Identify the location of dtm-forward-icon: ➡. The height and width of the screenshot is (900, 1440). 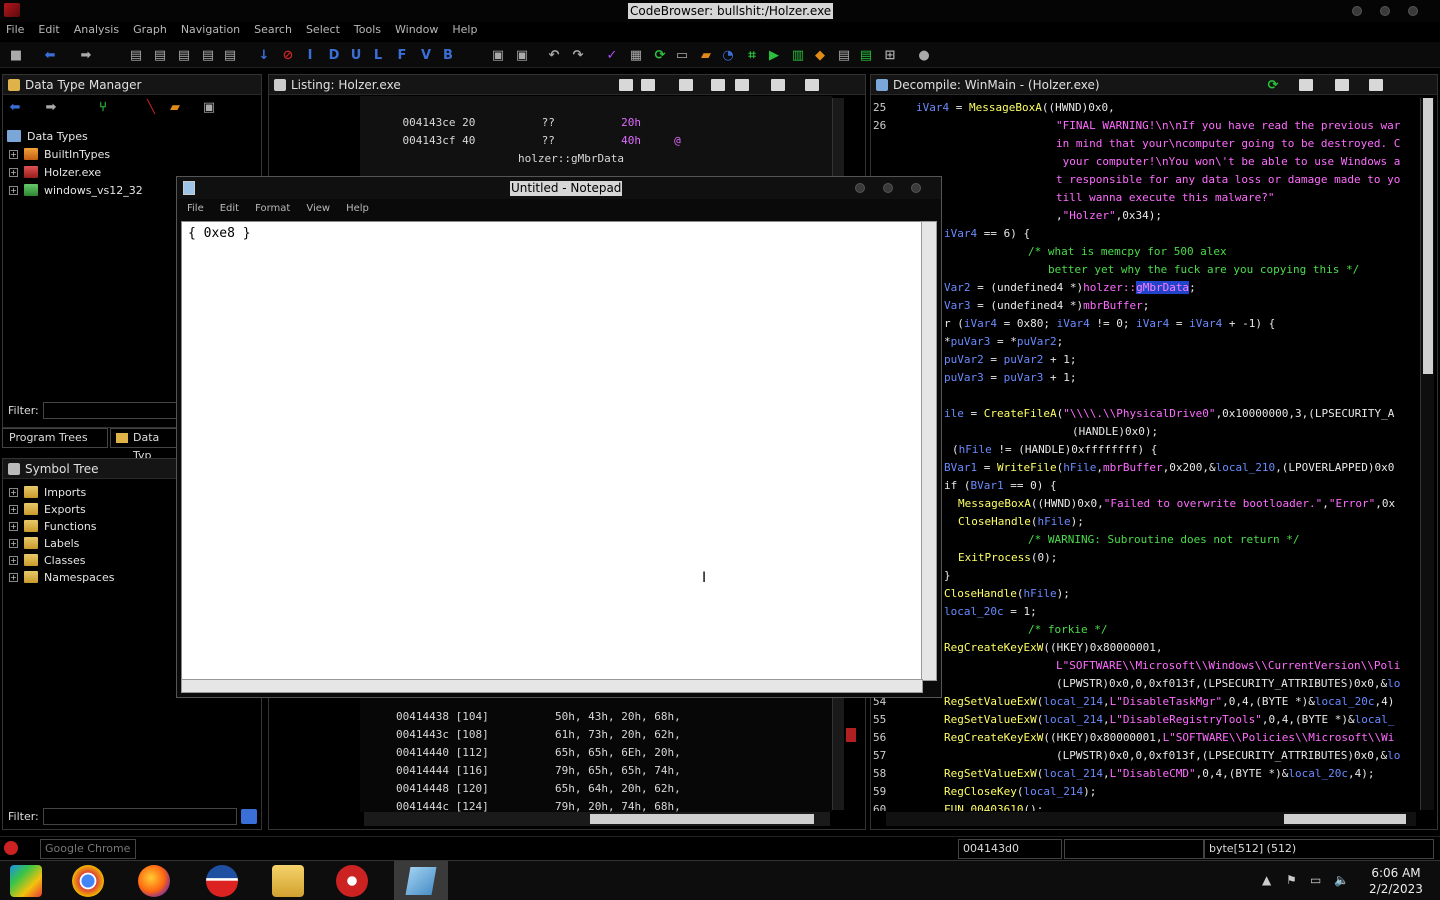
(51, 107).